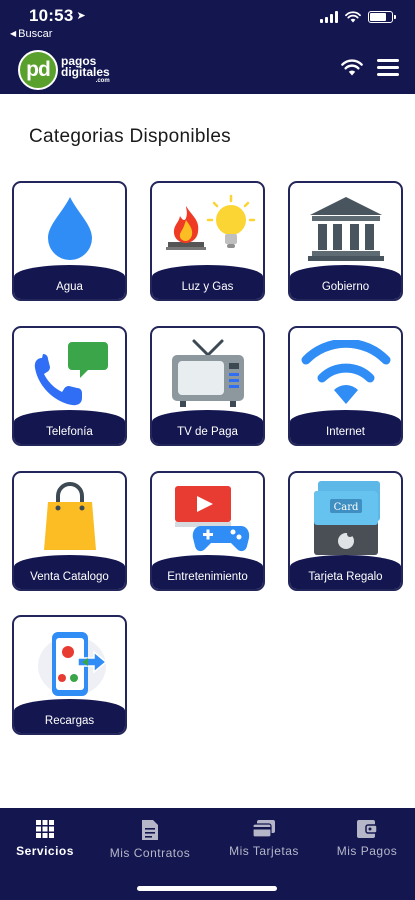 The image size is (415, 900). What do you see at coordinates (150, 830) in the screenshot?
I see `document-icon` at bounding box center [150, 830].